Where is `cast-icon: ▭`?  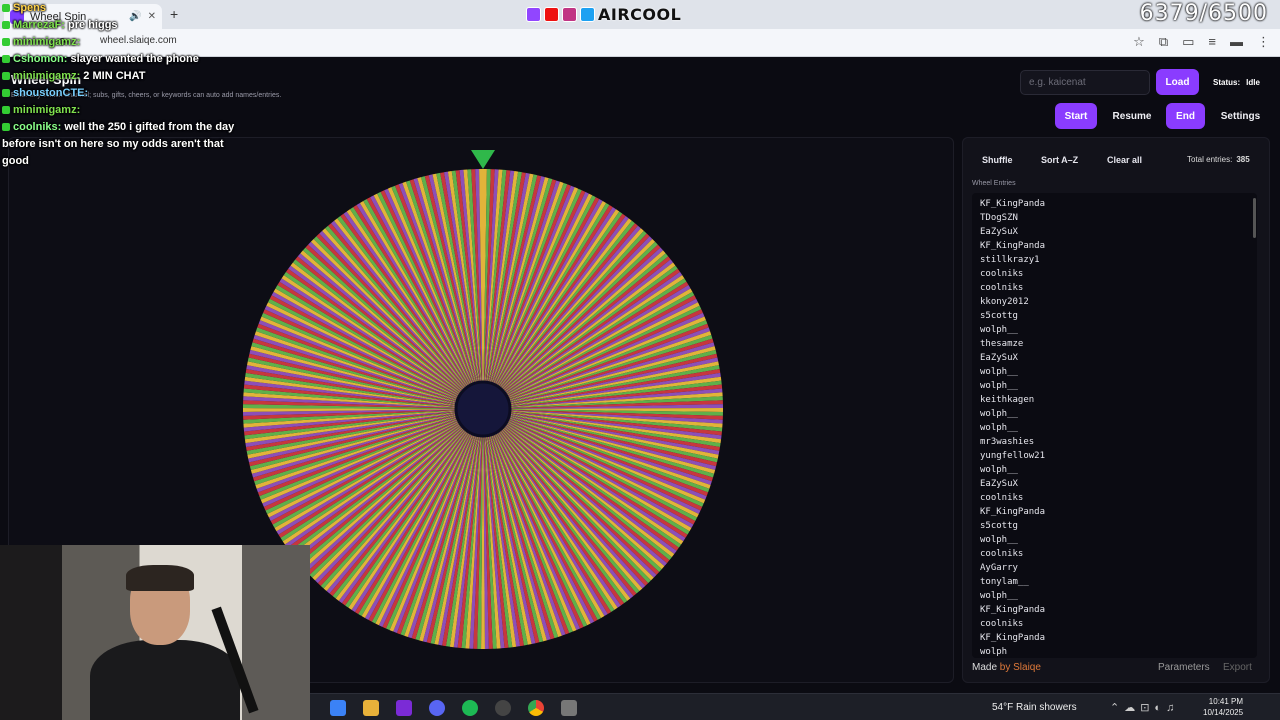 cast-icon: ▭ is located at coordinates (1188, 42).